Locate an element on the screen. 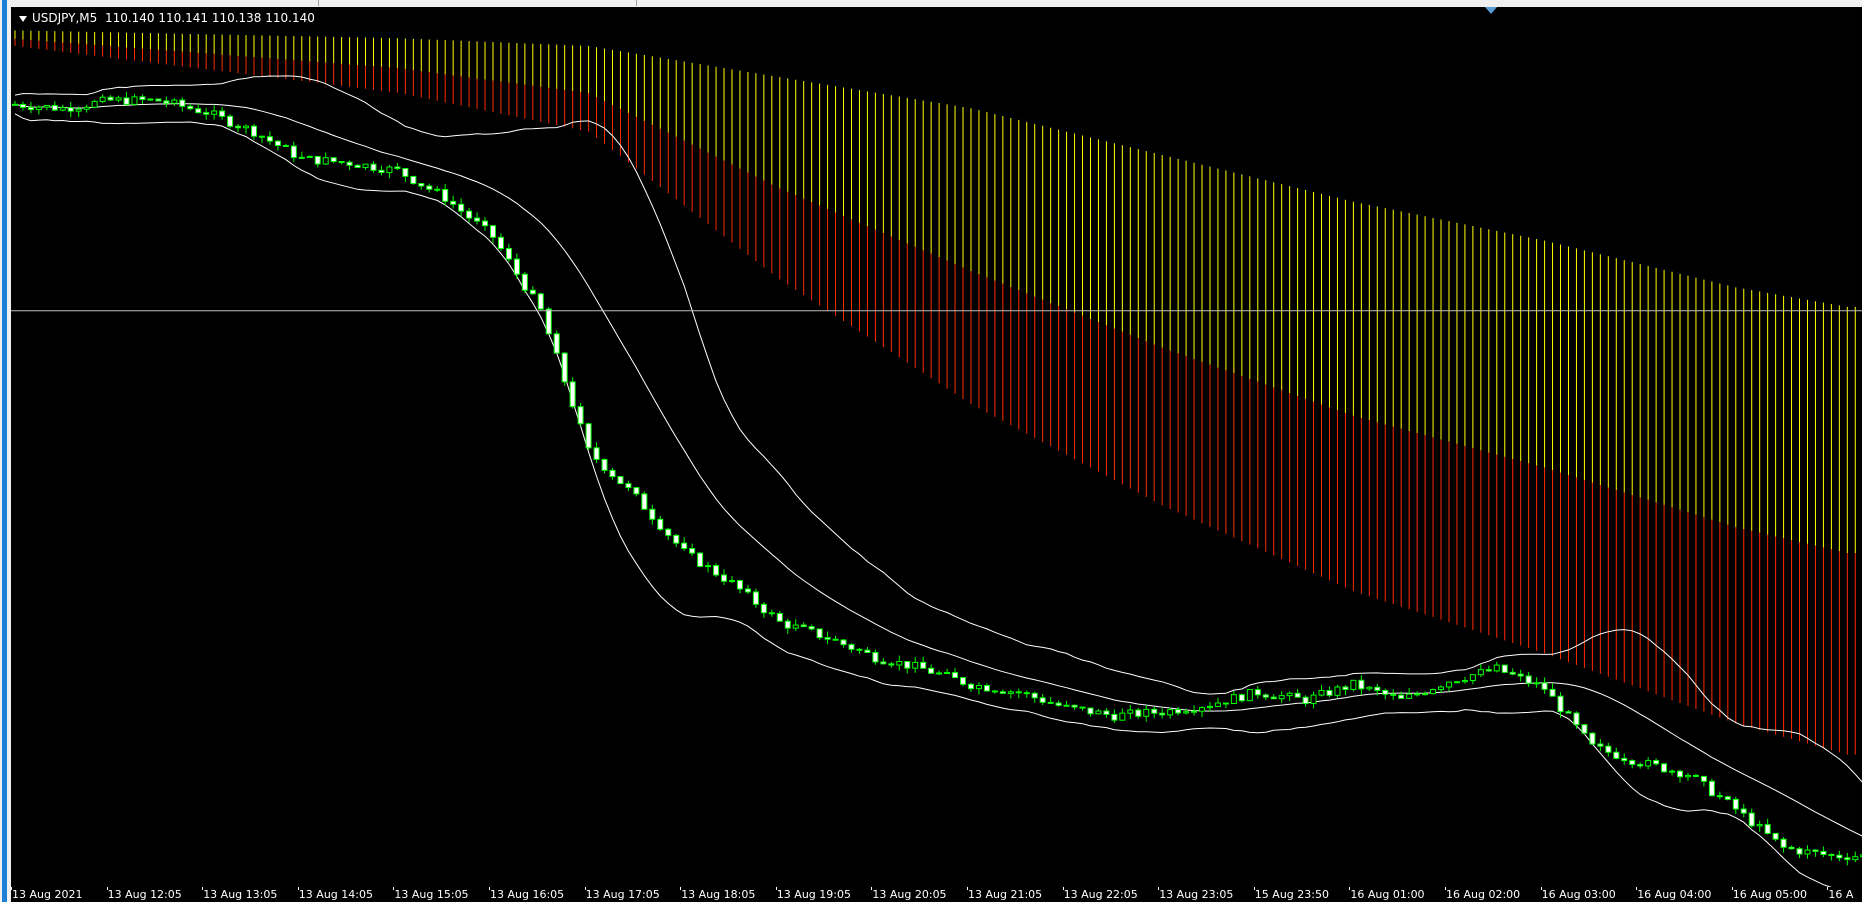  time-axis-label: 13 Aug 16:05 is located at coordinates (527, 894).